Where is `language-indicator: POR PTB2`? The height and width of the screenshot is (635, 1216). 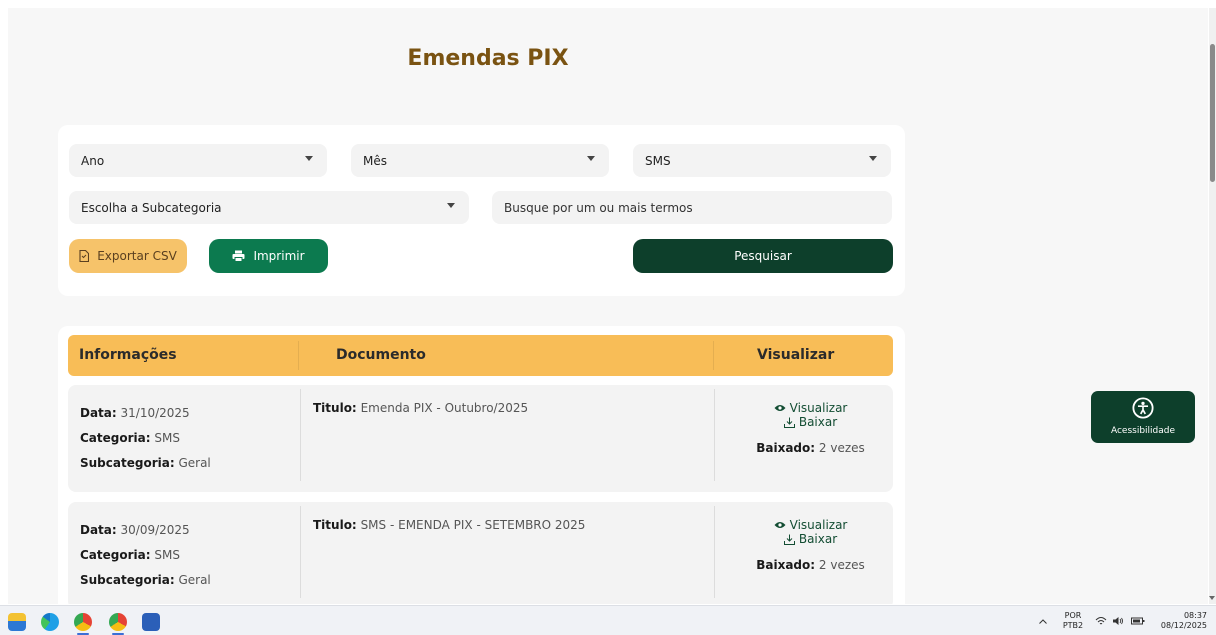 language-indicator: POR PTB2 is located at coordinates (1073, 621).